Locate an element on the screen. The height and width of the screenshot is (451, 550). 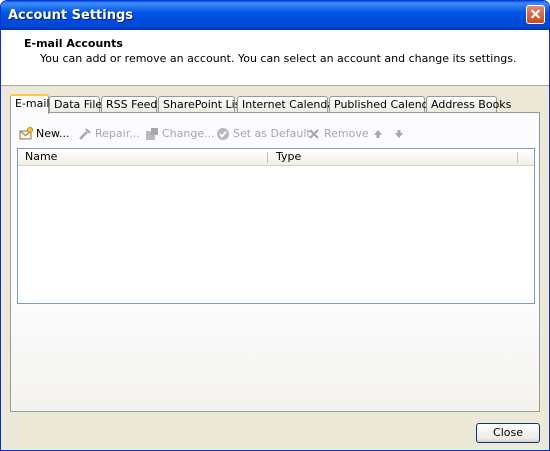
move-up-button is located at coordinates (379, 134).